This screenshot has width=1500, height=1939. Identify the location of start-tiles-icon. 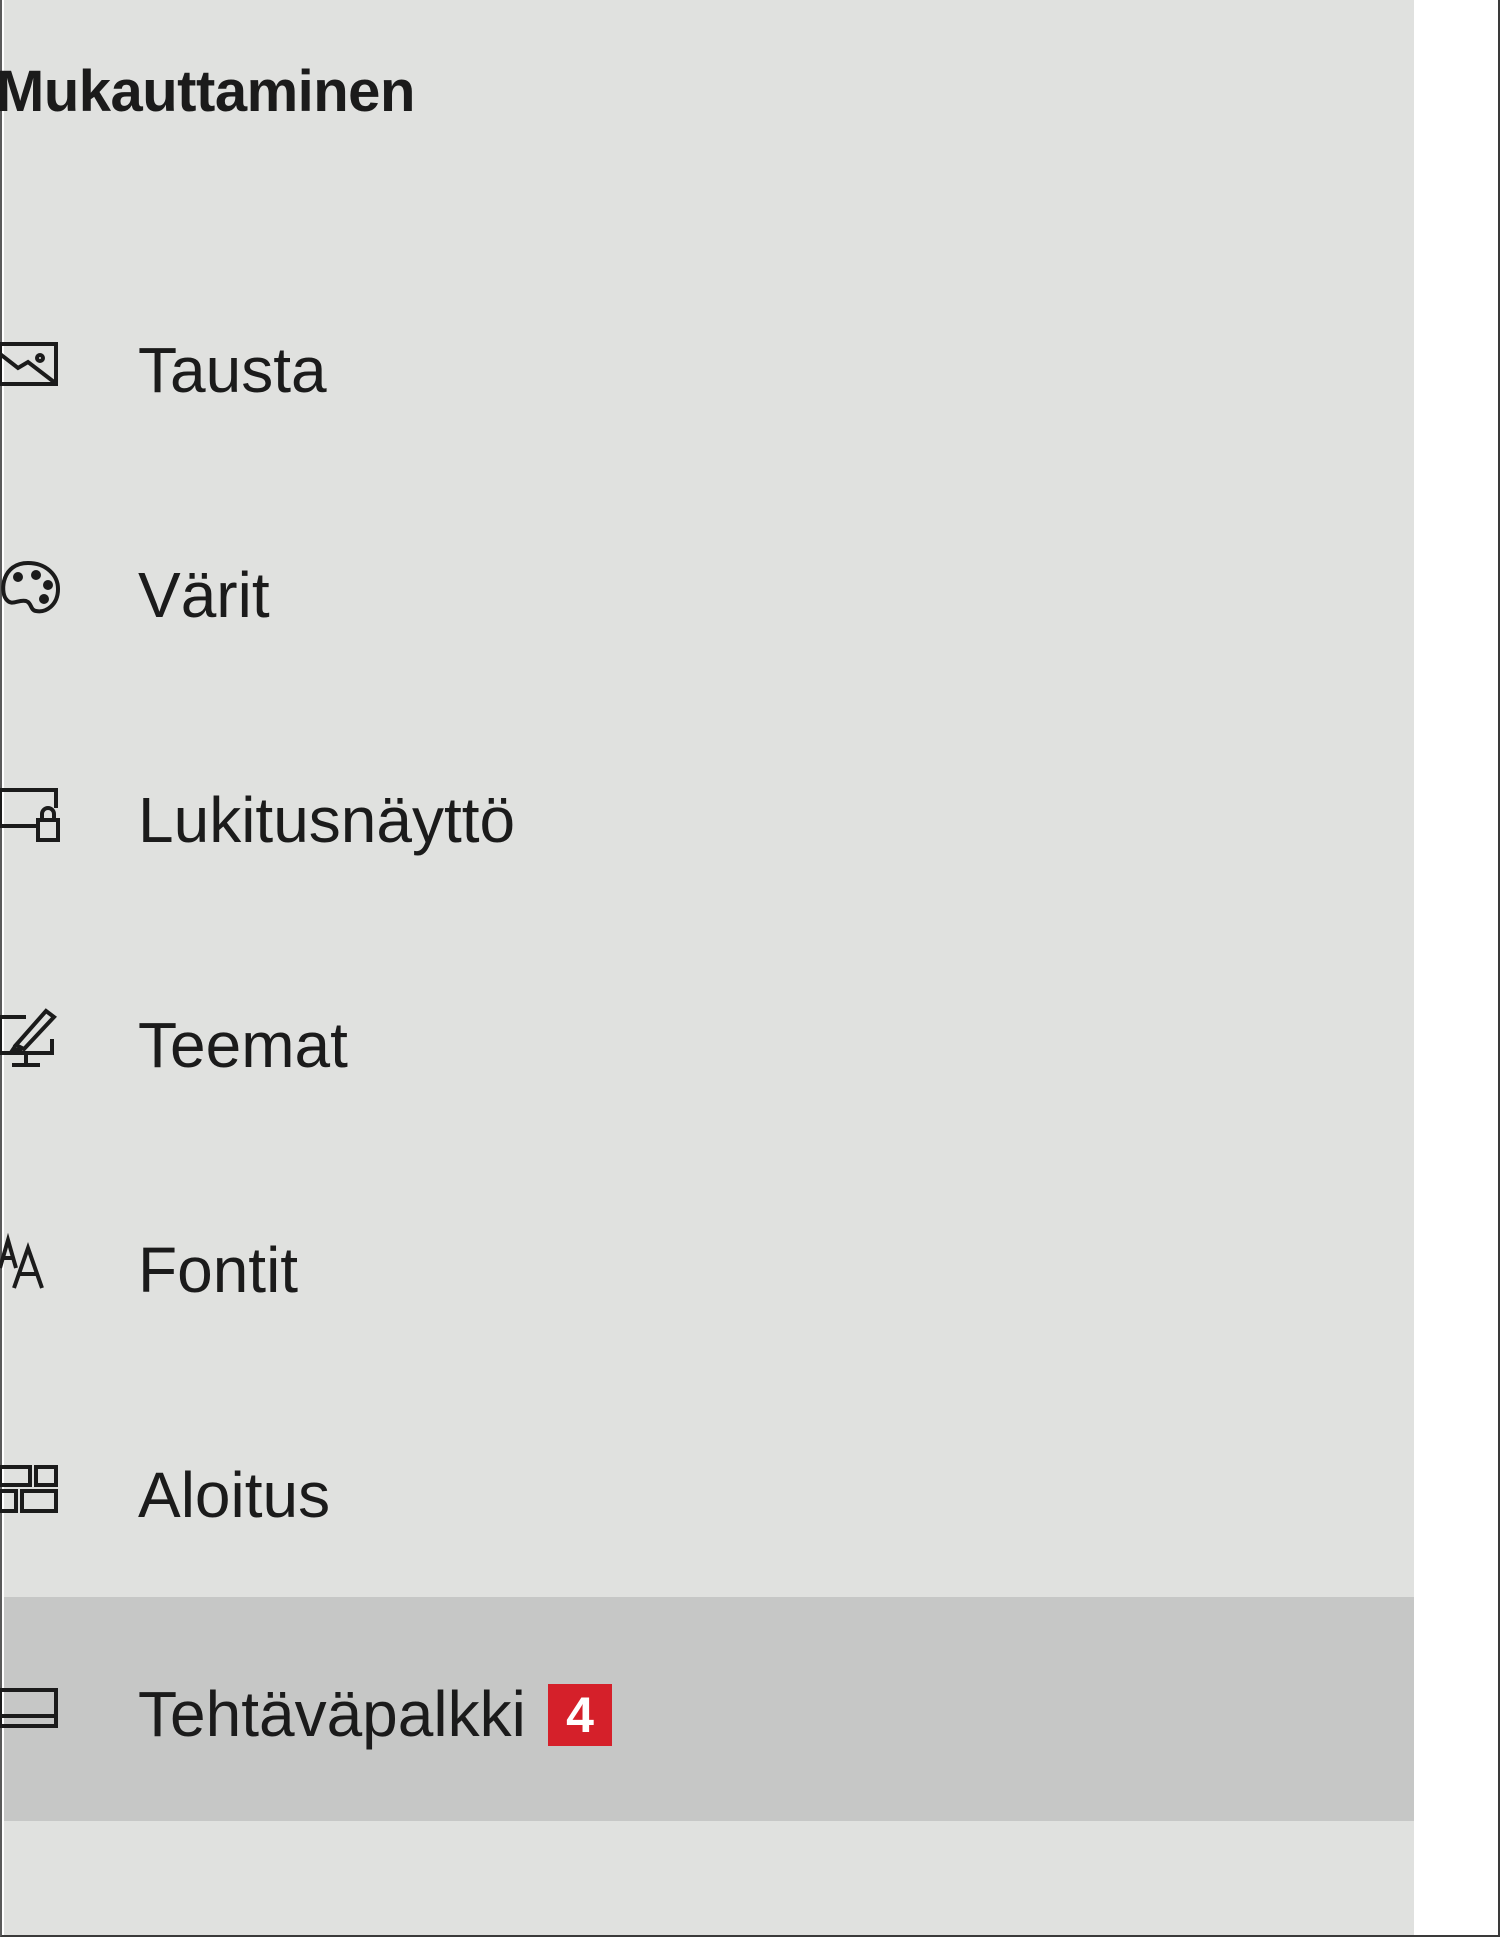
(34, 1489).